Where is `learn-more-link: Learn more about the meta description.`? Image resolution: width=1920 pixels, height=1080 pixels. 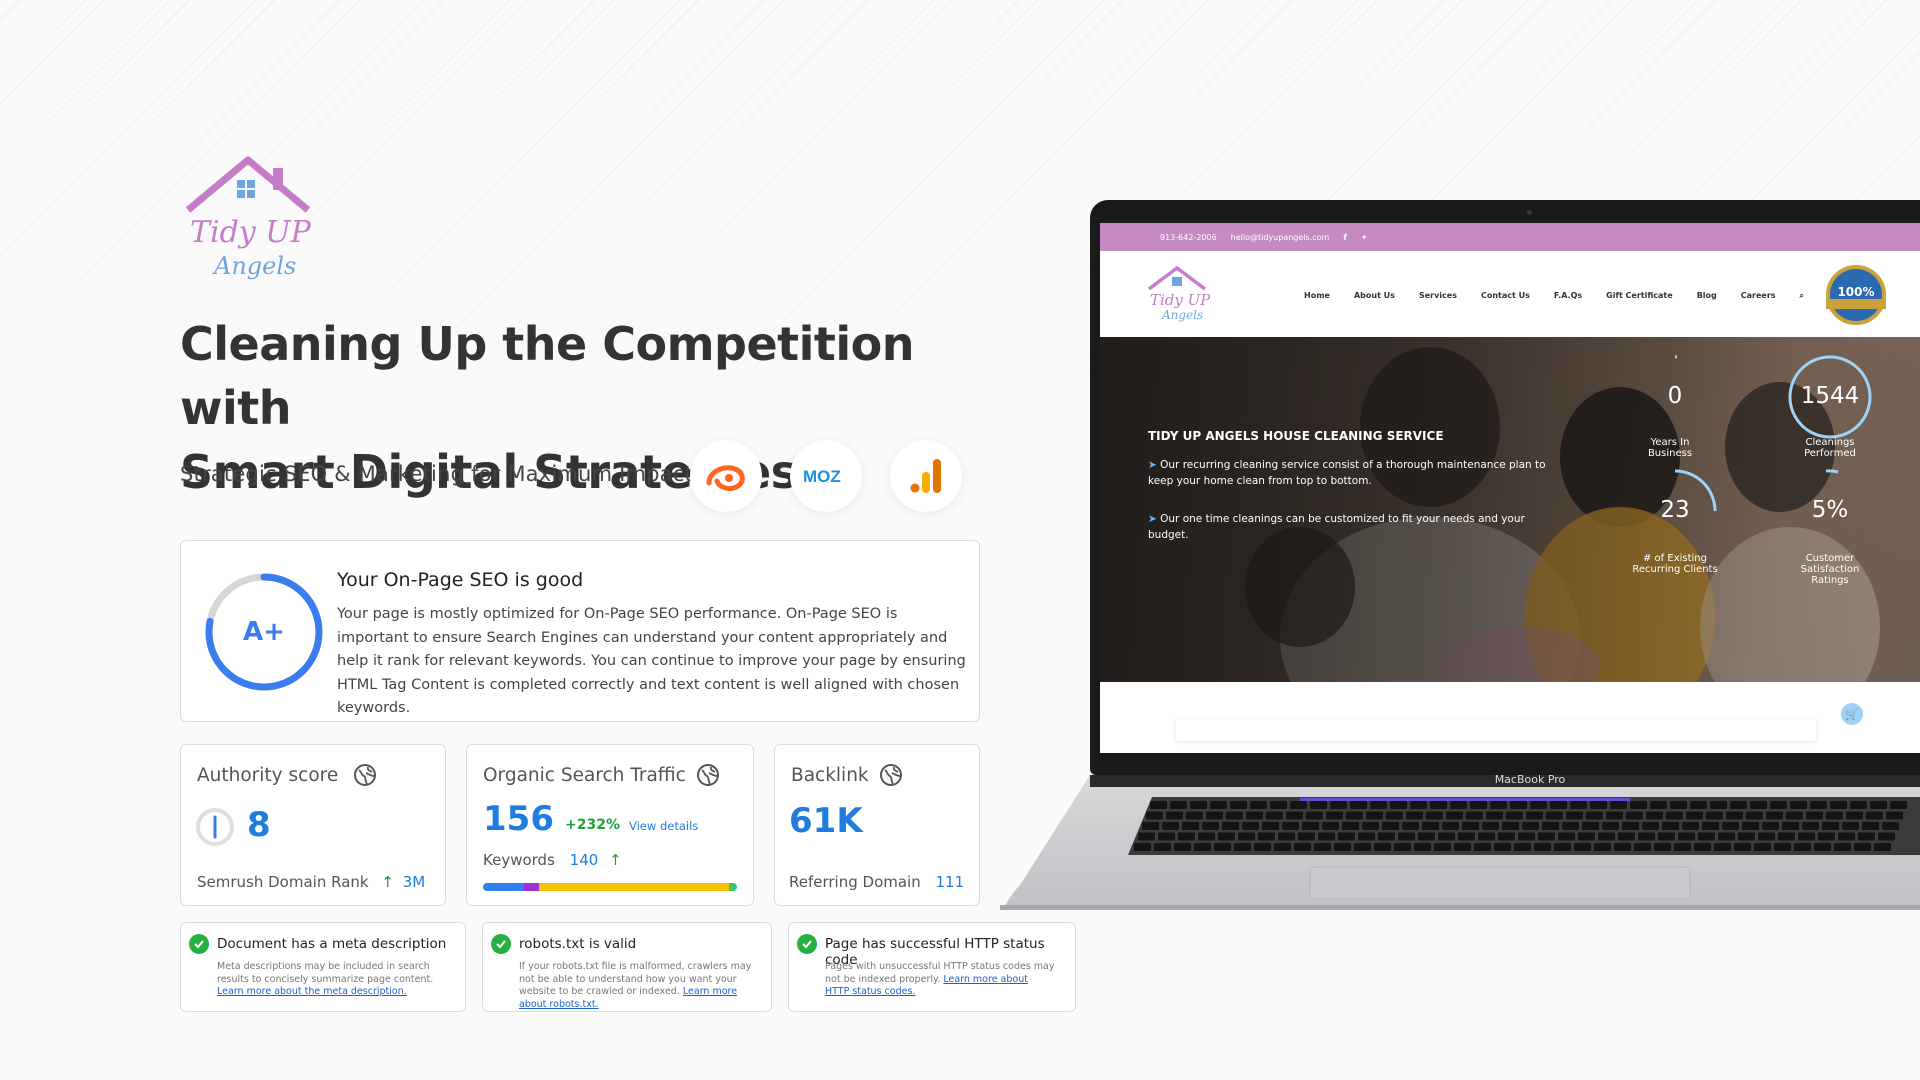
learn-more-link: Learn more about the meta description. is located at coordinates (312, 991).